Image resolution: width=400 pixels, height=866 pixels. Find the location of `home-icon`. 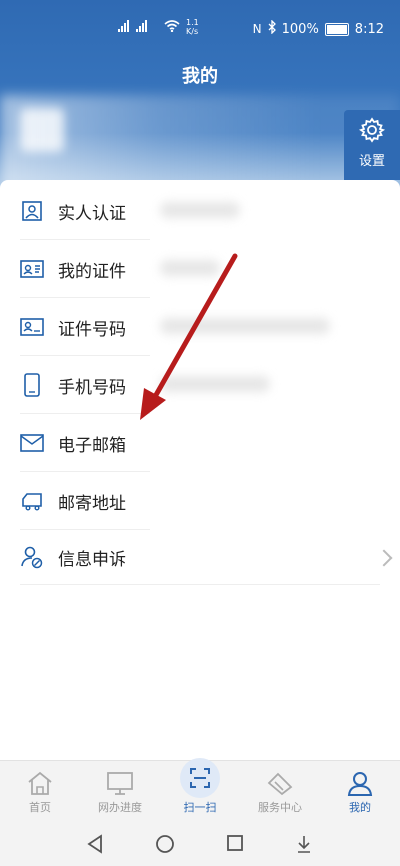

home-icon is located at coordinates (40, 783).